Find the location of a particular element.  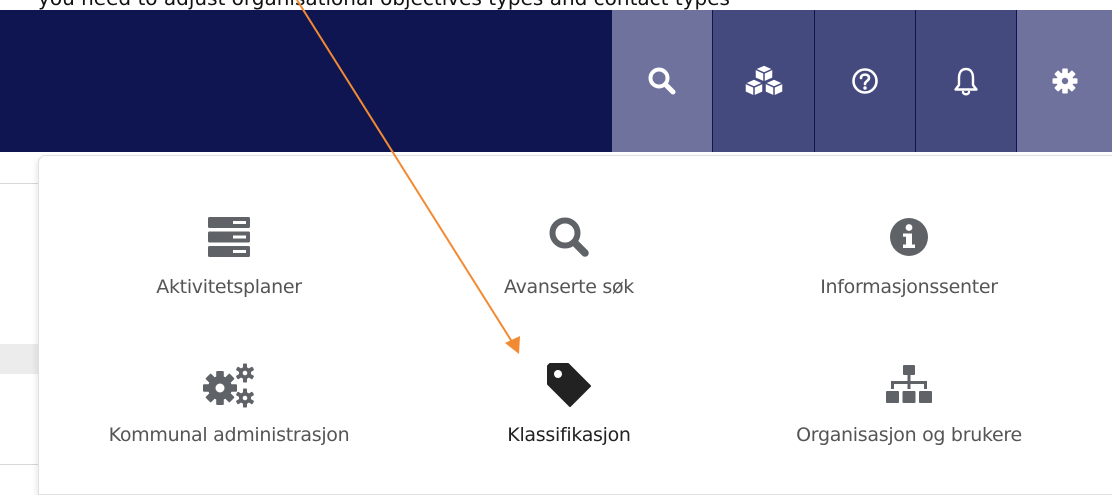

help-circle-icon is located at coordinates (865, 81).